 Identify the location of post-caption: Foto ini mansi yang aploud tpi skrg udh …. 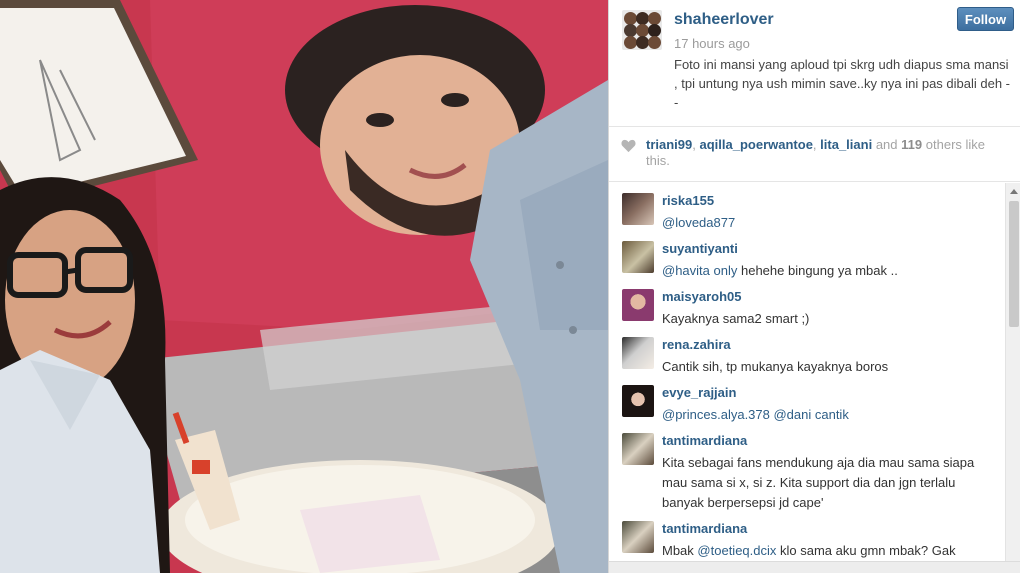
(842, 83).